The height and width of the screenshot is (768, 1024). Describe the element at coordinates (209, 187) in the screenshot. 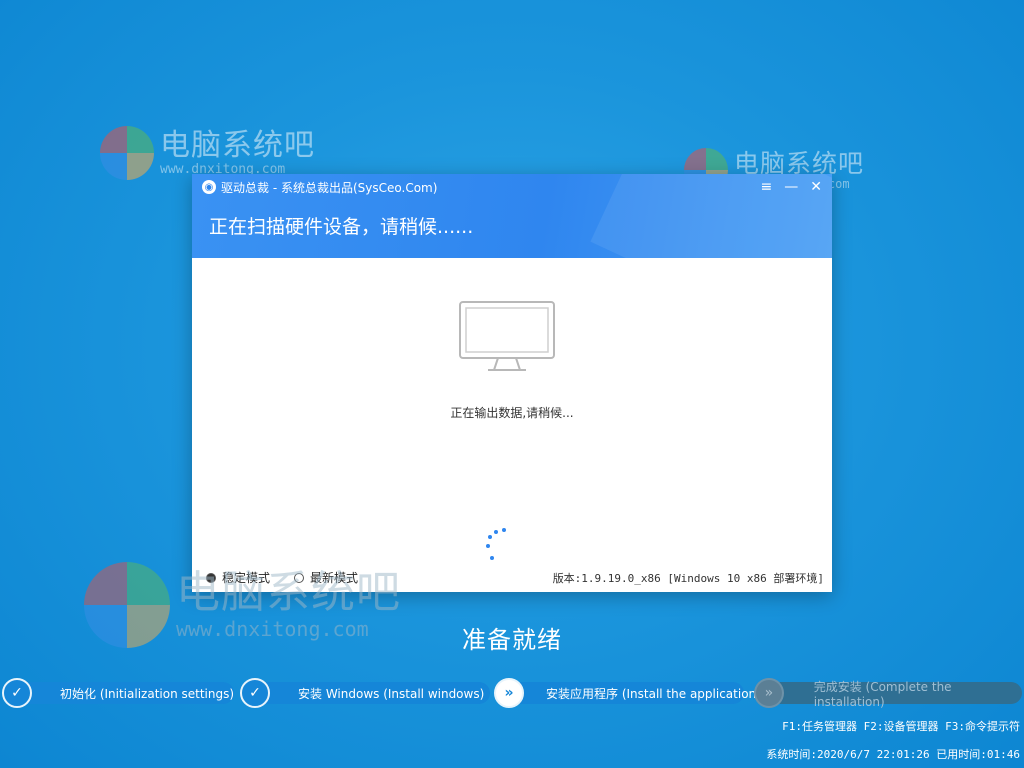

I see `app-logo-icon: ◉` at that location.